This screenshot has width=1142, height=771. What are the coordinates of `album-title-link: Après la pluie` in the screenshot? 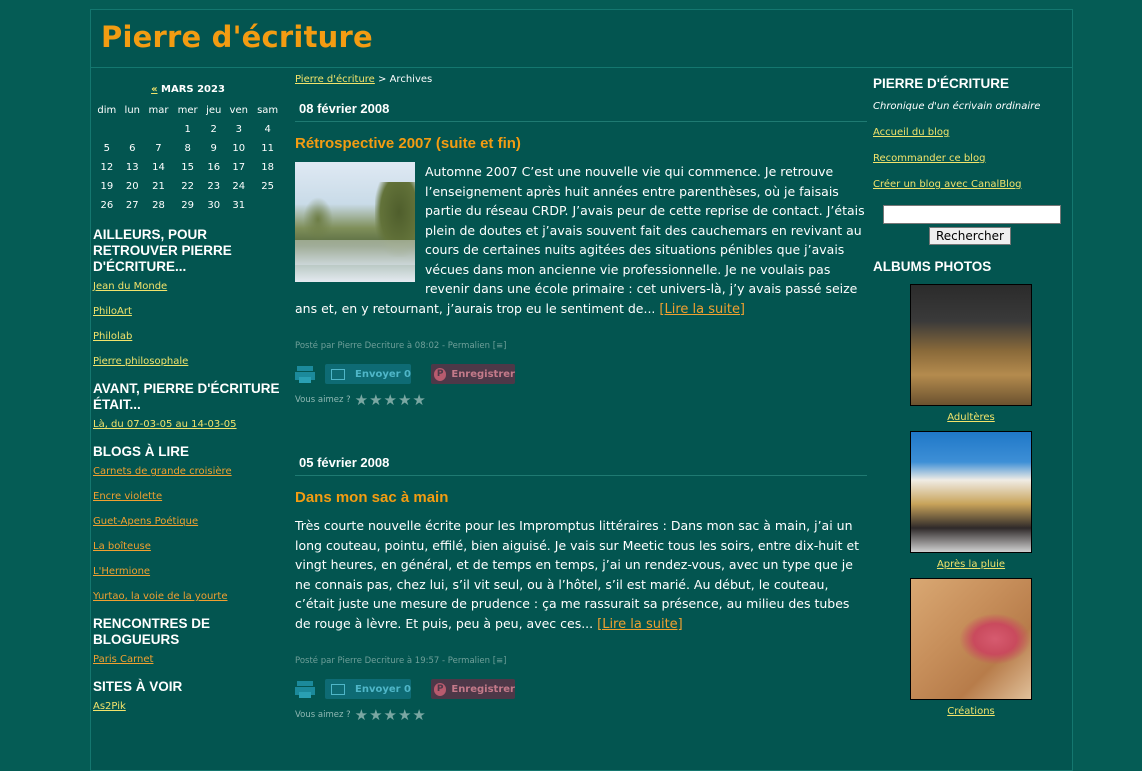 It's located at (971, 564).